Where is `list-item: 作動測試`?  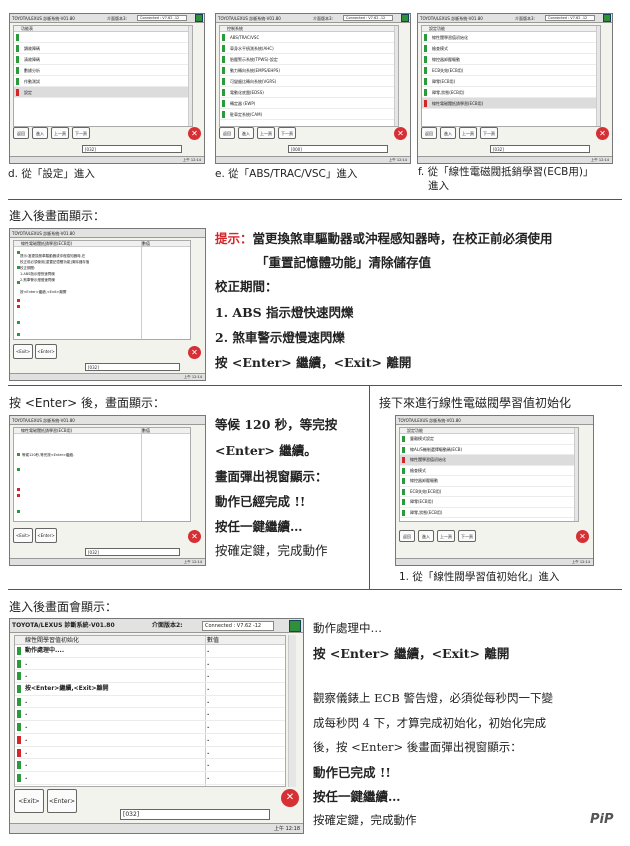 list-item: 作動測試 is located at coordinates (103, 81).